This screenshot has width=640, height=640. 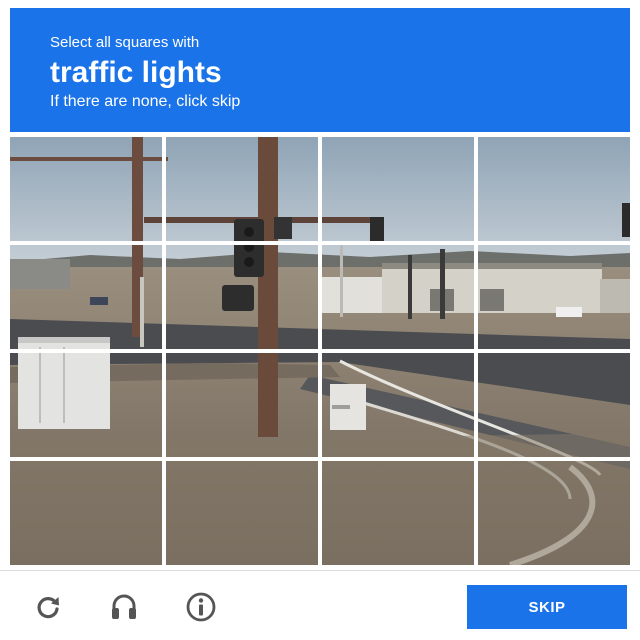 I want to click on target-object-label: traffic lights, so click(x=136, y=72).